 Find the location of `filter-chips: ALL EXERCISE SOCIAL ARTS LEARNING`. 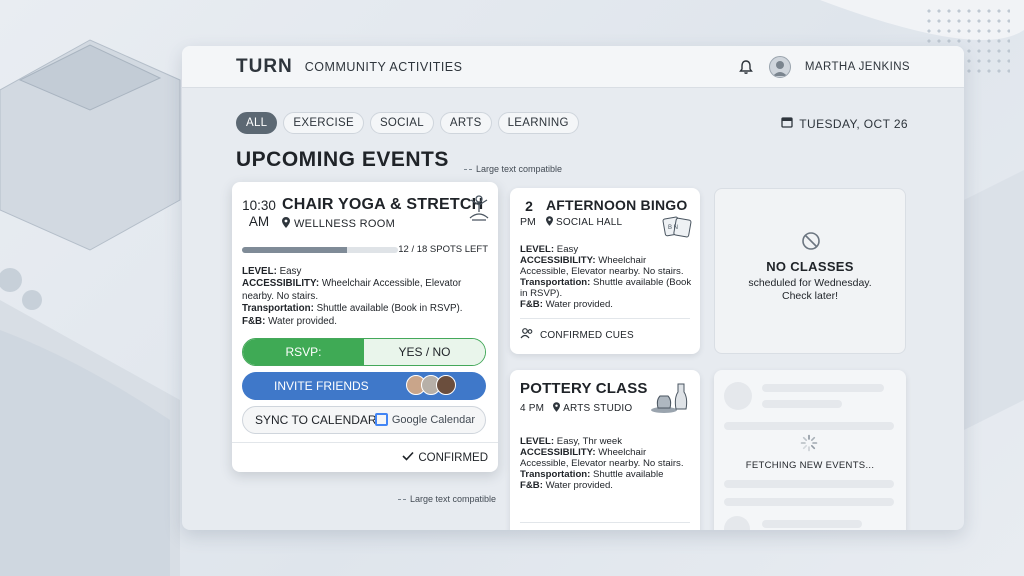

filter-chips: ALL EXERCISE SOCIAL ARTS LEARNING is located at coordinates (407, 123).